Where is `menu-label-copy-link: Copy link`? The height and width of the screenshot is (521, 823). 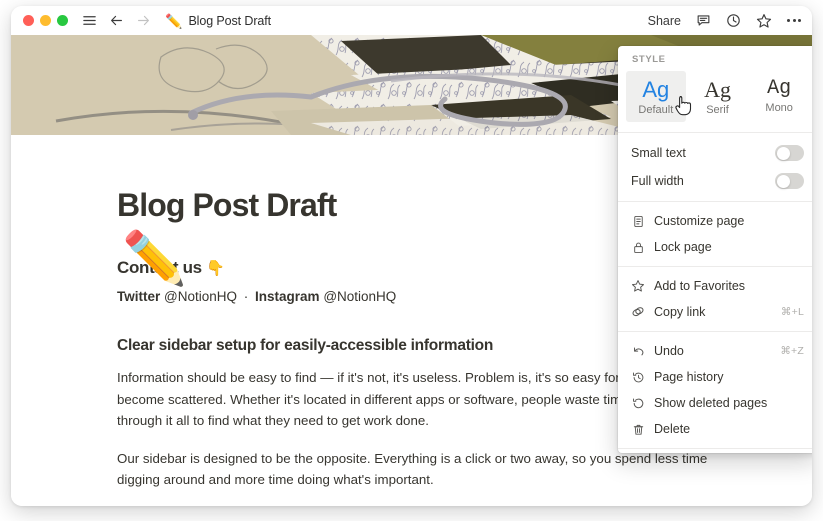 menu-label-copy-link: Copy link is located at coordinates (680, 312).